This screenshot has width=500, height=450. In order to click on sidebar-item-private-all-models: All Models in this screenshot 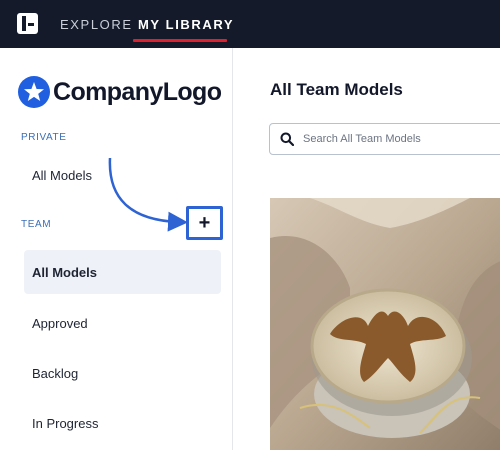, I will do `click(122, 175)`.